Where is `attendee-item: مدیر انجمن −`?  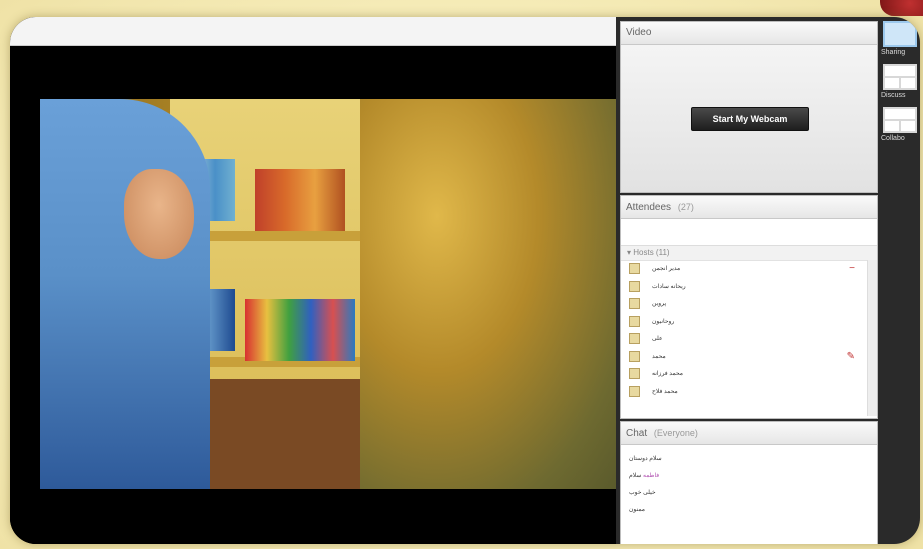
attendee-item: مدیر انجمن − is located at coordinates (744, 269).